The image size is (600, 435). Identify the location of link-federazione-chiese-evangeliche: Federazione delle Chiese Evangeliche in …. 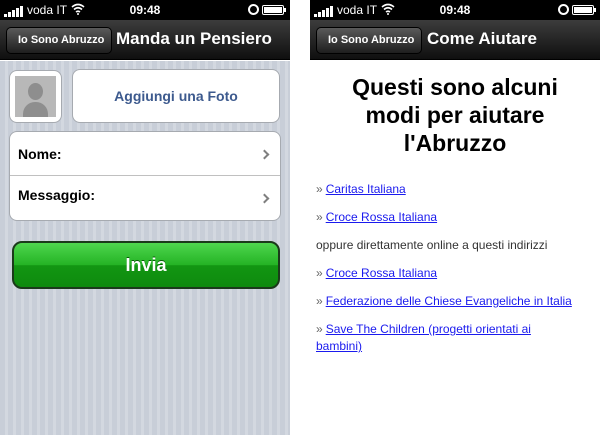
(449, 301).